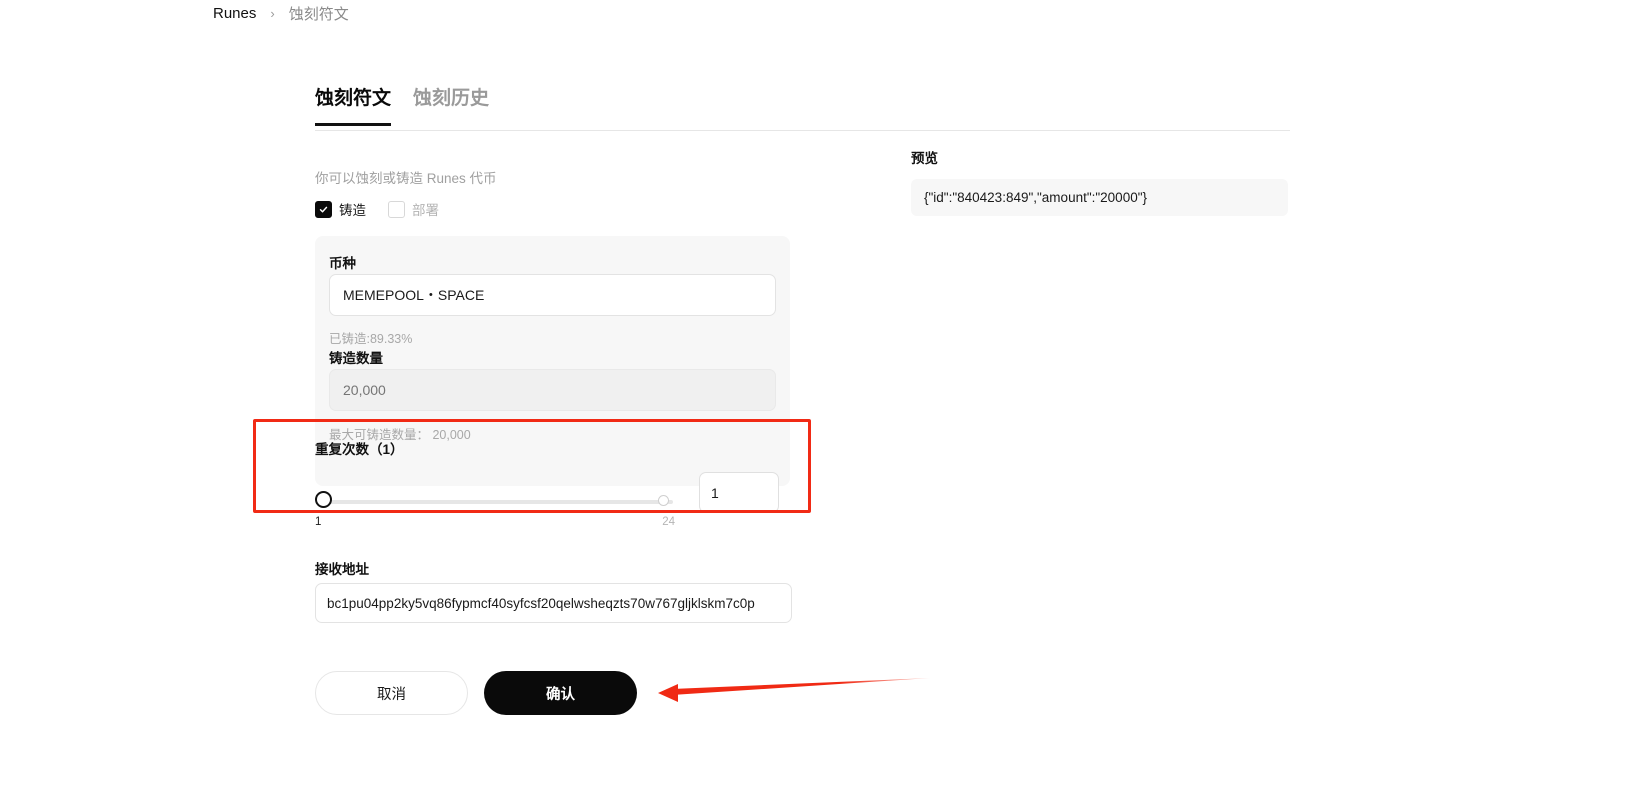  Describe the element at coordinates (498, 522) in the screenshot. I see `slider-scale: 1 24` at that location.